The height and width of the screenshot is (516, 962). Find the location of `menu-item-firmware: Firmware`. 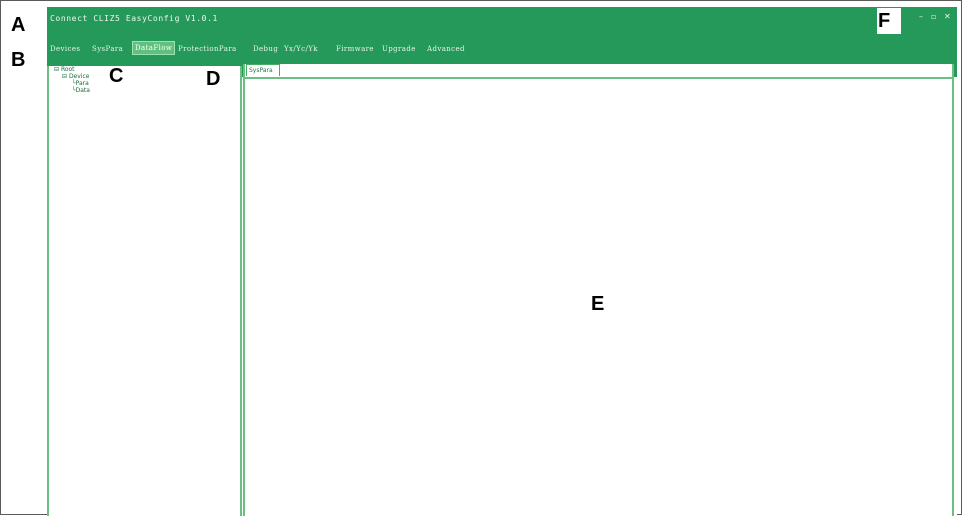

menu-item-firmware: Firmware is located at coordinates (355, 49).